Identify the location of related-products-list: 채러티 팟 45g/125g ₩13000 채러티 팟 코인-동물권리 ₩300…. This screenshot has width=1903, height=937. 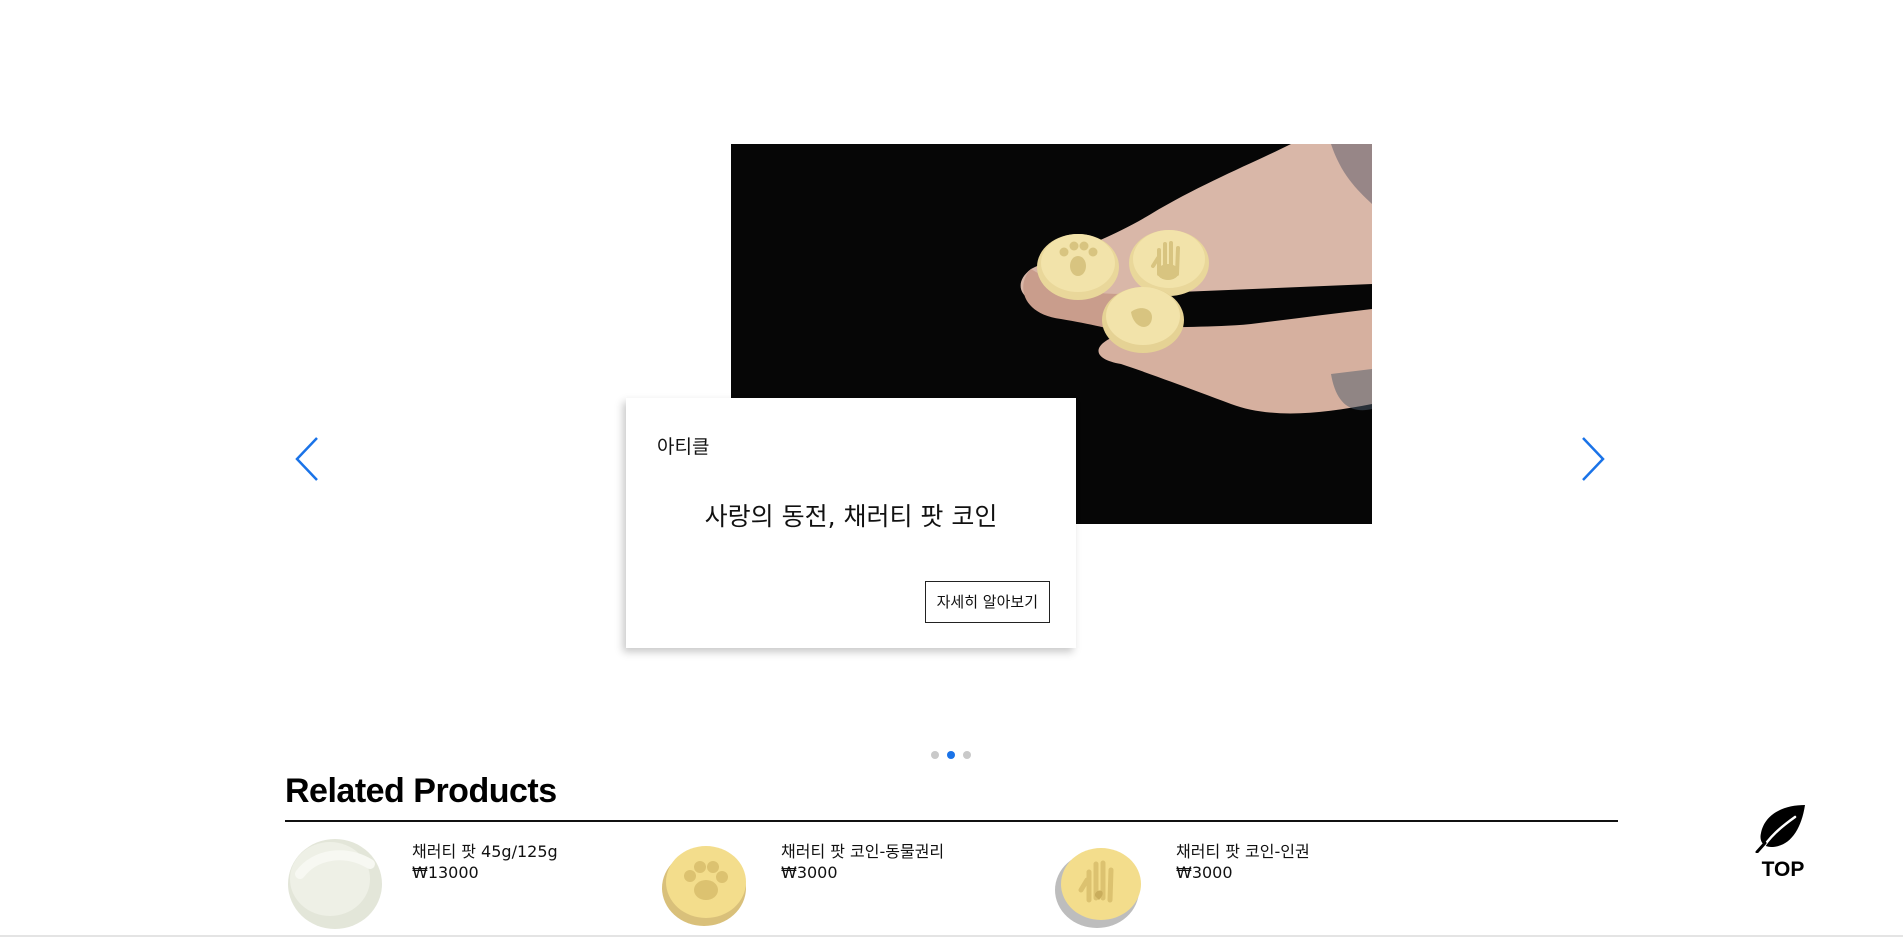
(951, 879).